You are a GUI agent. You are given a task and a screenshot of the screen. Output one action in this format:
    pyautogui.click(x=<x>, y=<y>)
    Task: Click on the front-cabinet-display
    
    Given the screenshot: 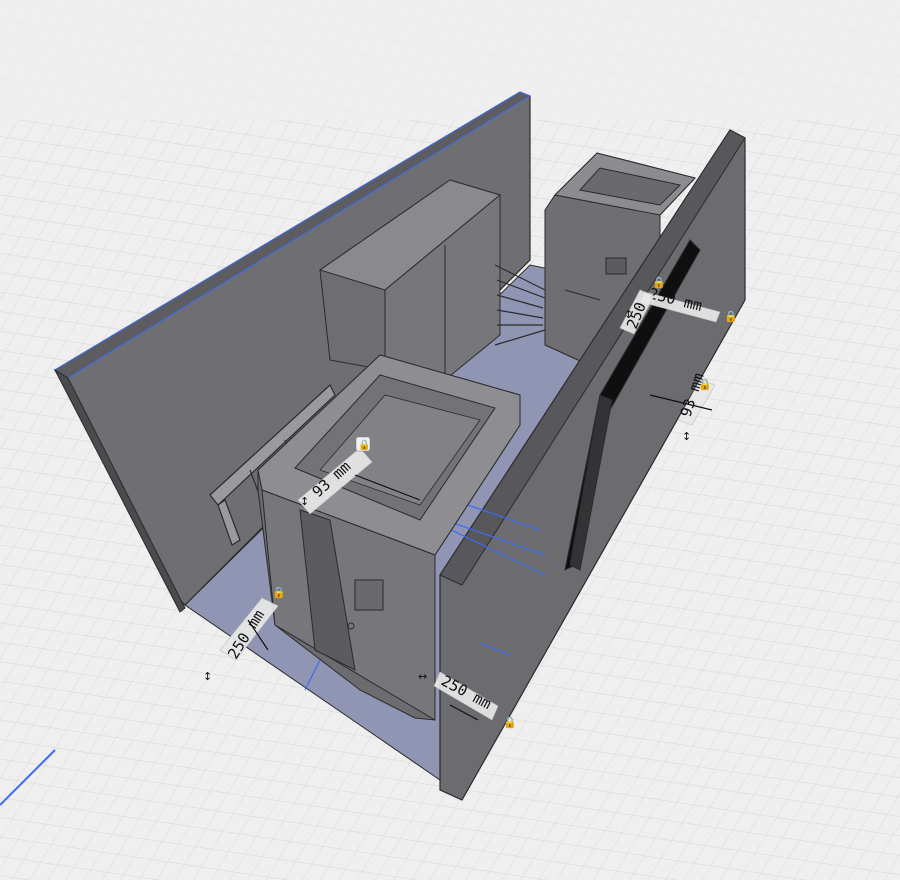 What is the action you would take?
    pyautogui.click(x=369, y=595)
    